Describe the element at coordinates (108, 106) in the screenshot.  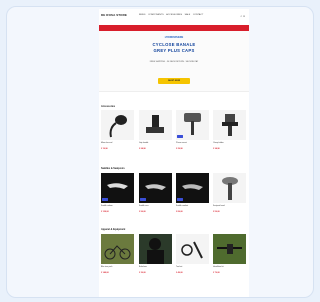
I see `section-title: Accessories` at that location.